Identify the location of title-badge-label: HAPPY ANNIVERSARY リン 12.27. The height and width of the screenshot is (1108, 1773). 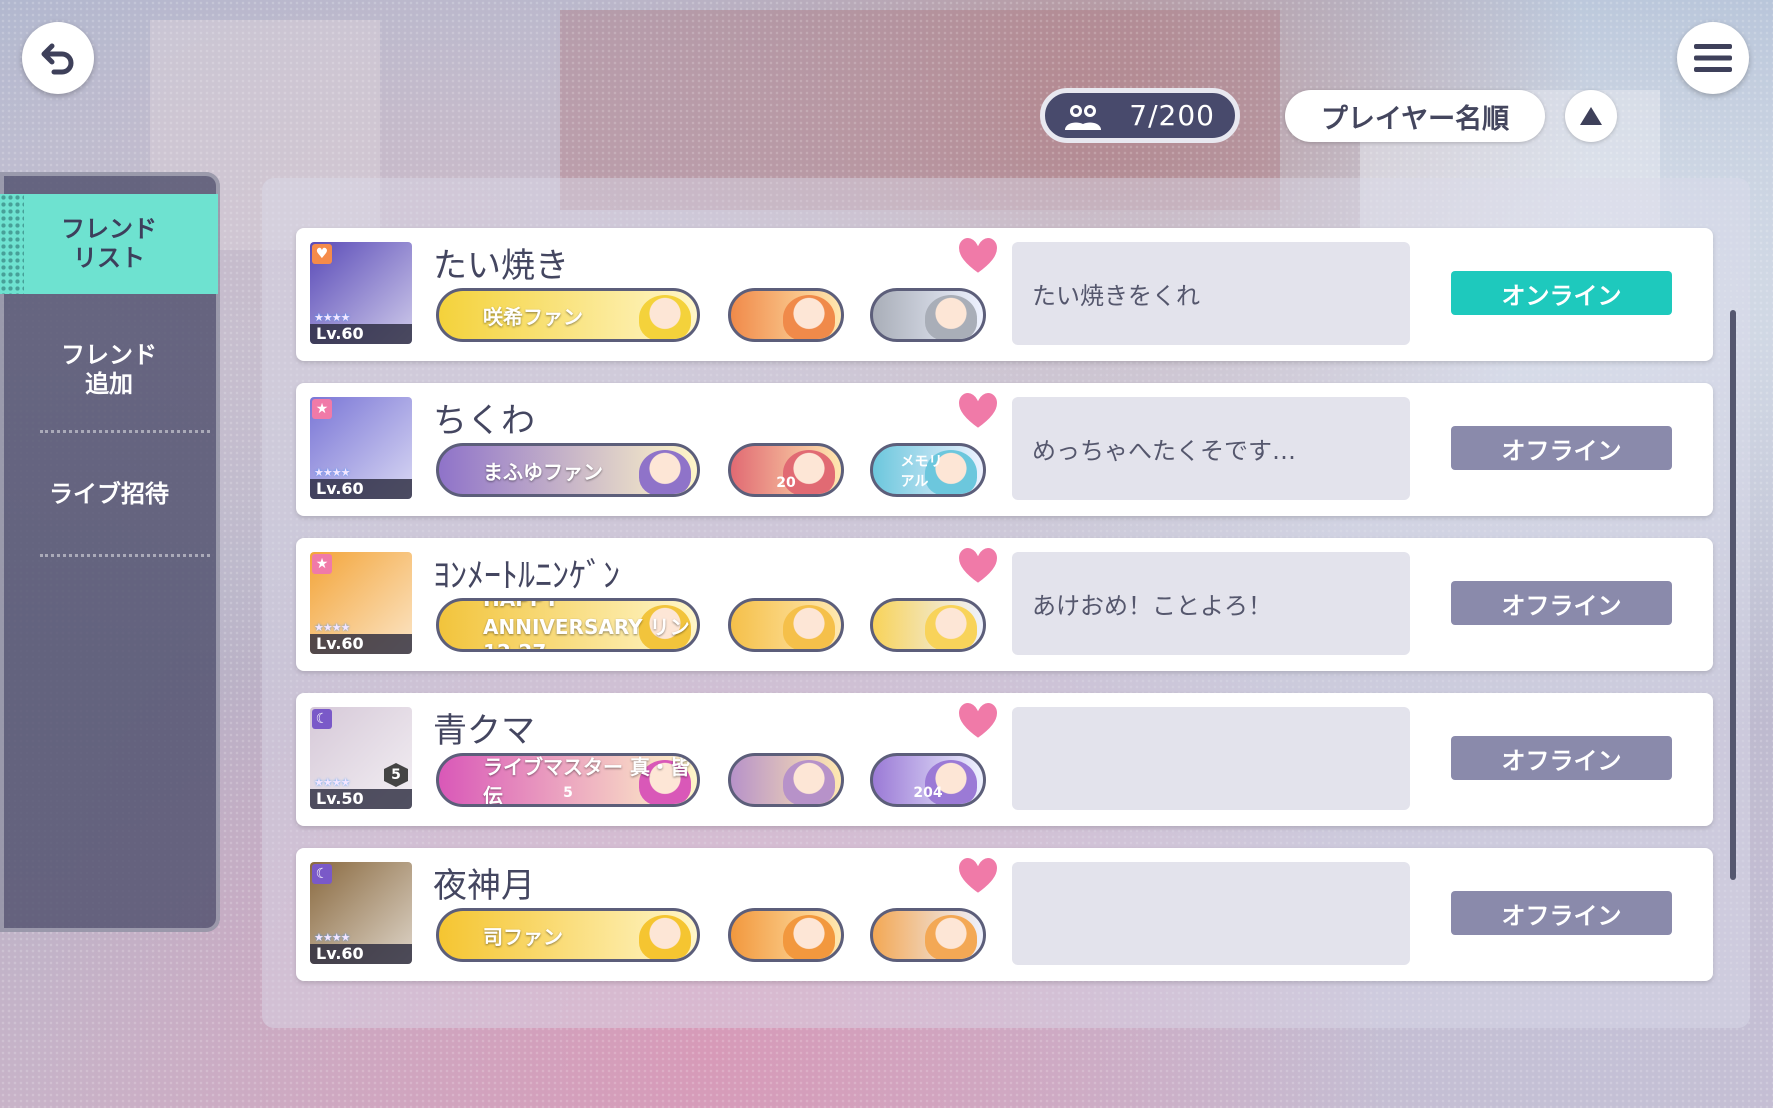
(586, 625).